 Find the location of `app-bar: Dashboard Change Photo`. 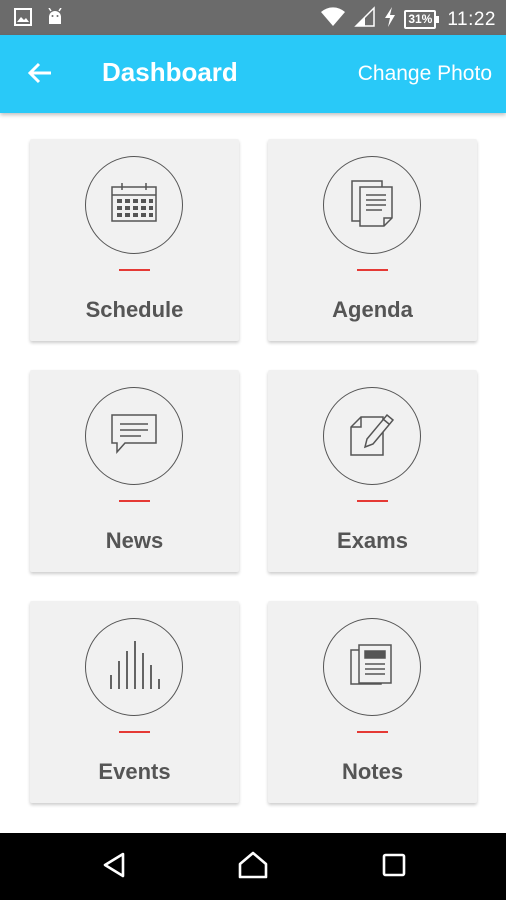

app-bar: Dashboard Change Photo is located at coordinates (253, 74).